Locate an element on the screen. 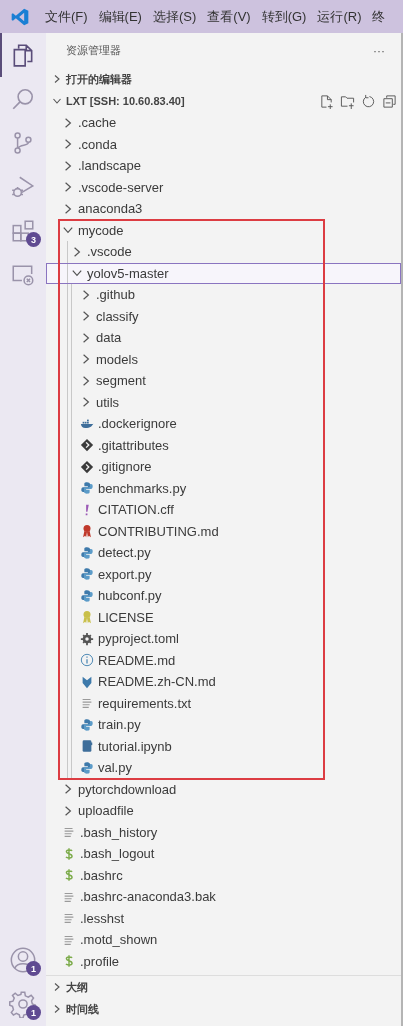 Image resolution: width=403 pixels, height=1026 pixels. file-item: val.py is located at coordinates (223, 768).